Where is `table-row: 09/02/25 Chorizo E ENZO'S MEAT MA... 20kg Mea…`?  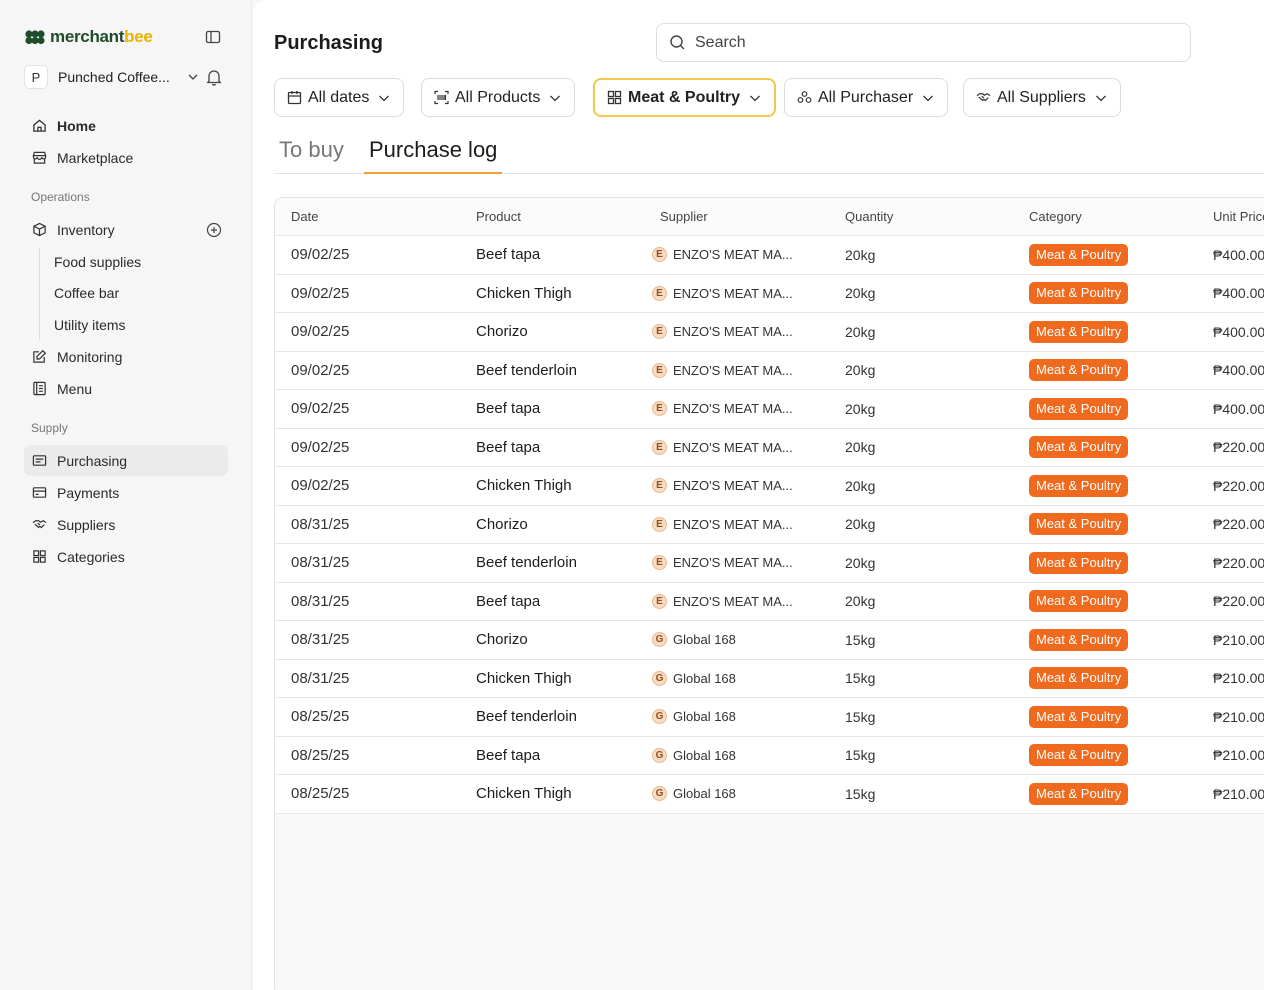 table-row: 09/02/25 Chorizo E ENZO'S MEAT MA... 20kg Mea… is located at coordinates (769, 332).